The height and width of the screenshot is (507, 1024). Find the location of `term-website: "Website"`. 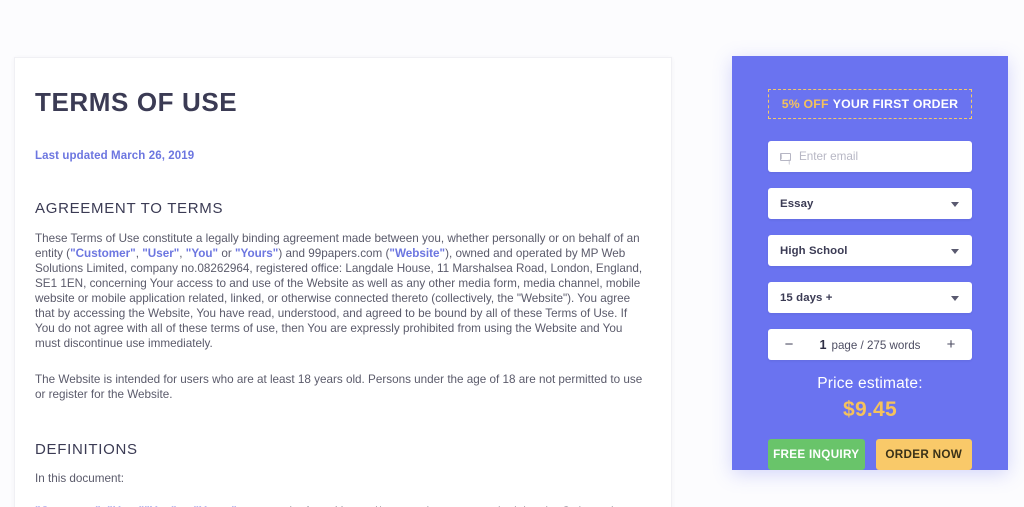

term-website: "Website" is located at coordinates (417, 253).